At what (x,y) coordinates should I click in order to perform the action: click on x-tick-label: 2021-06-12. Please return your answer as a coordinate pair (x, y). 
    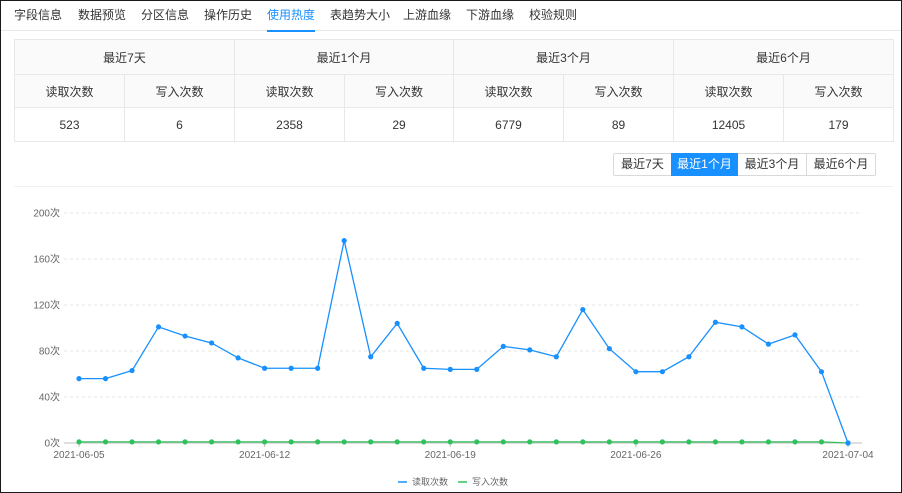
    Looking at the image, I should click on (265, 455).